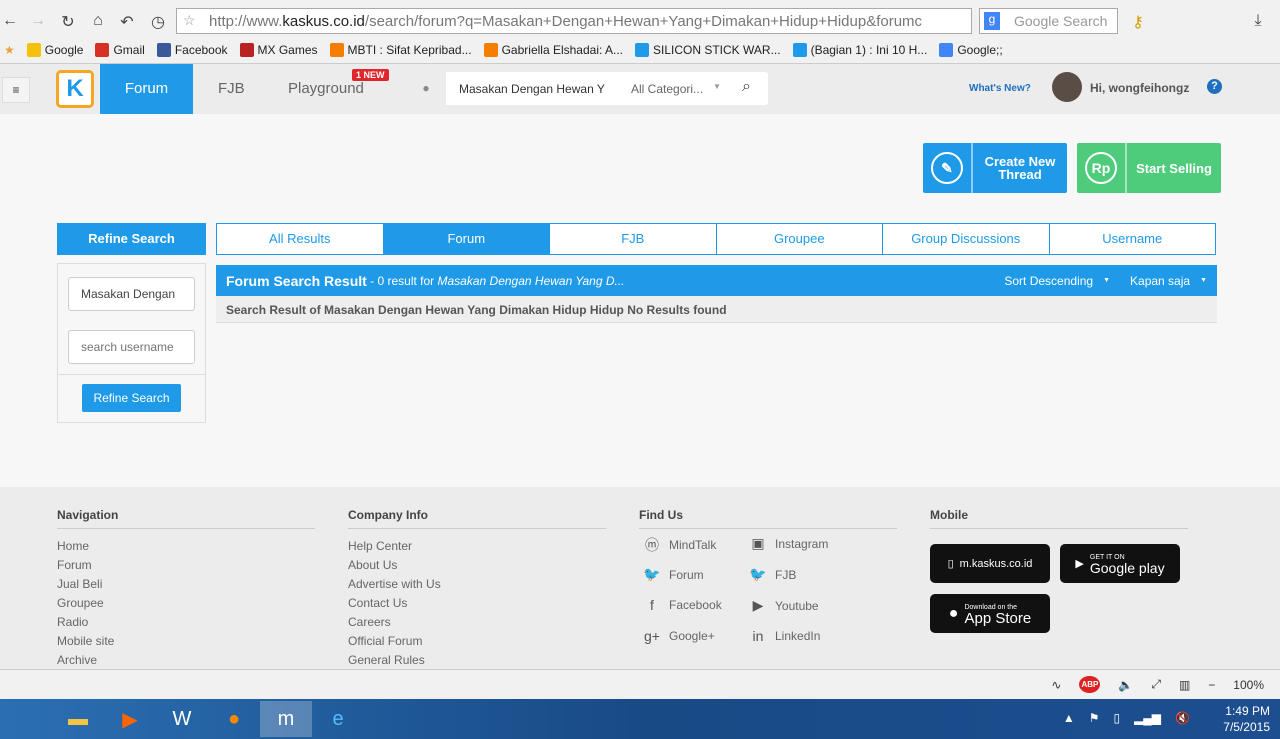 This screenshot has height=739, width=1280. Describe the element at coordinates (186, 565) in the screenshot. I see `footer-link: Forum` at that location.